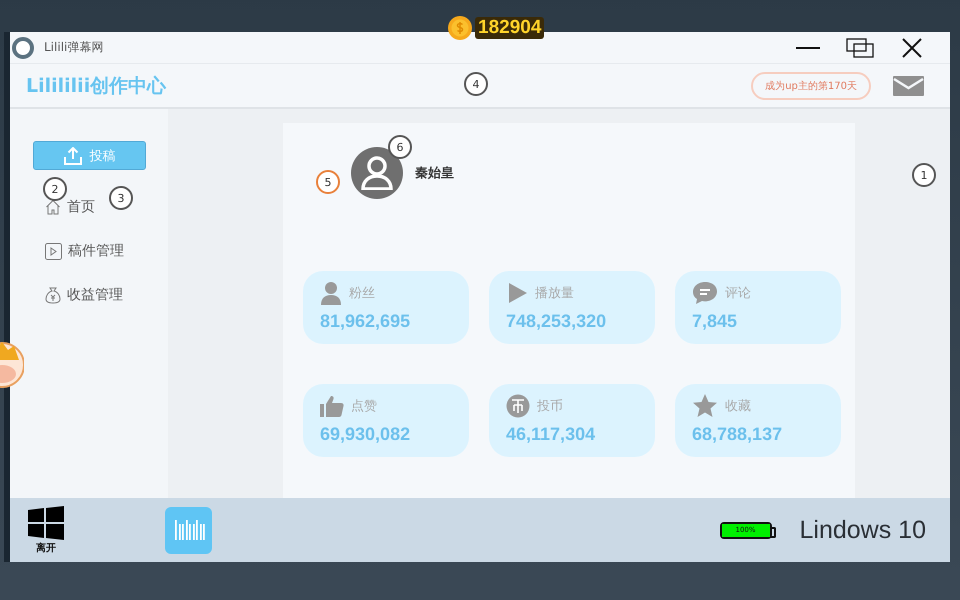 The width and height of the screenshot is (960, 600). Describe the element at coordinates (53, 207) in the screenshot. I see `home-icon` at that location.